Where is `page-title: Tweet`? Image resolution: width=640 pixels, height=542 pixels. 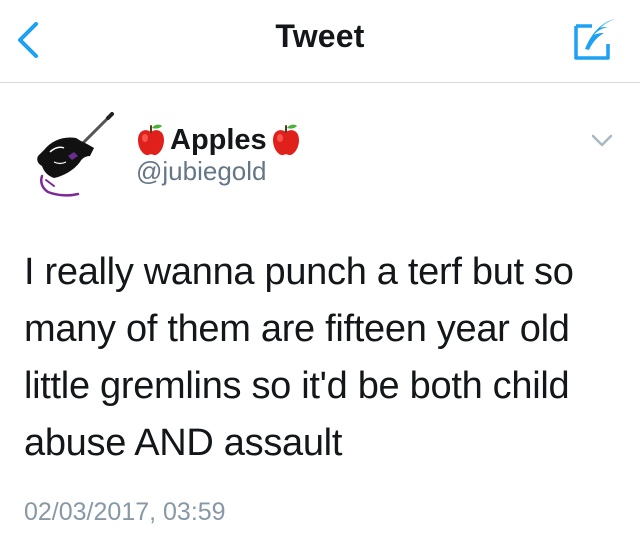 page-title: Tweet is located at coordinates (320, 36).